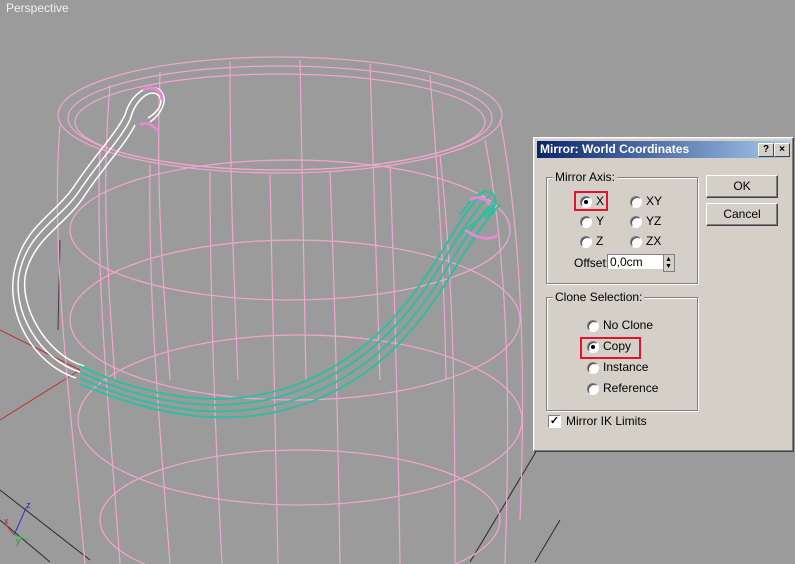  What do you see at coordinates (615, 149) in the screenshot?
I see `dialog-title: Mirror: World Coordinates` at bounding box center [615, 149].